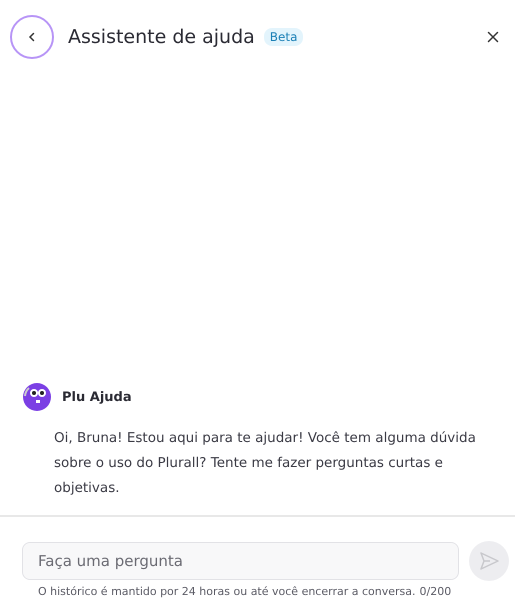 This screenshot has width=515, height=612. What do you see at coordinates (161, 37) in the screenshot?
I see `window-title: Assistente de ajuda` at bounding box center [161, 37].